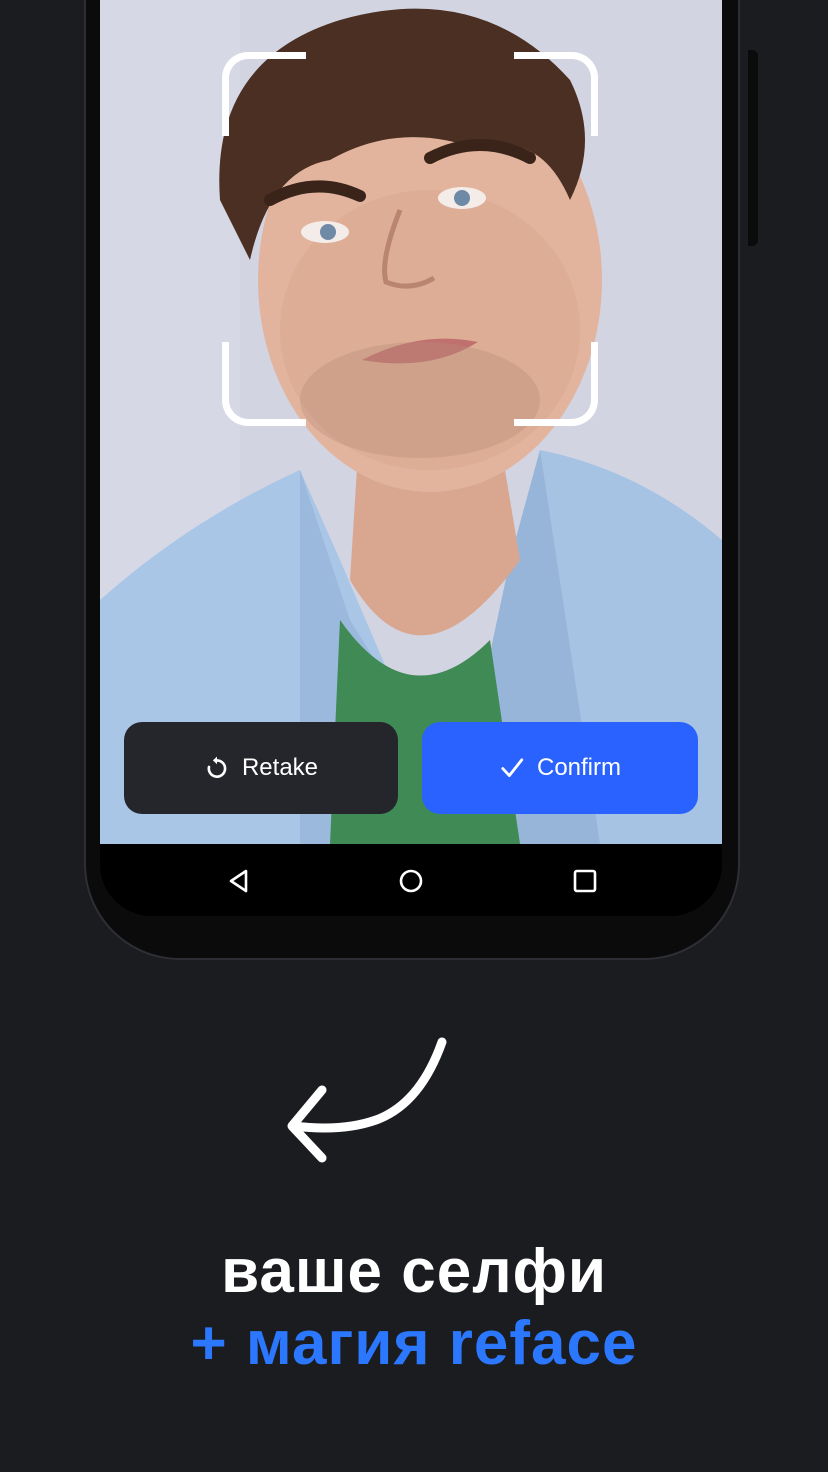 The image size is (828, 1472). I want to click on phone-side-button, so click(753, 148).